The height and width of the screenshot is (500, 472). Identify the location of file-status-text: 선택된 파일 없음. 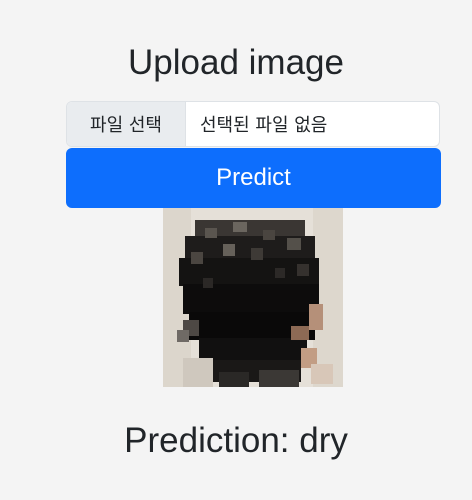
(264, 125).